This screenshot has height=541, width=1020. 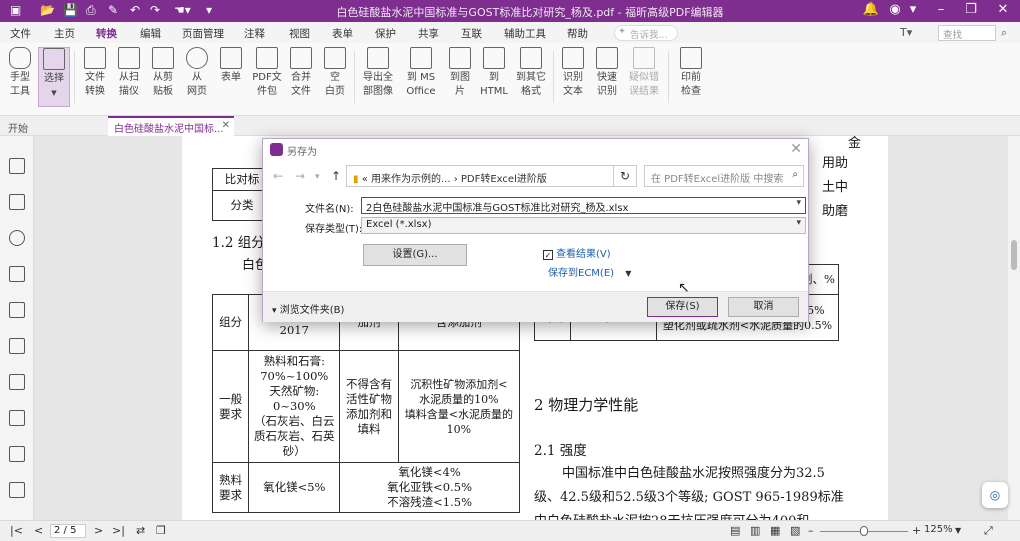 I want to click on refresh-icon: ↻, so click(x=625, y=176).